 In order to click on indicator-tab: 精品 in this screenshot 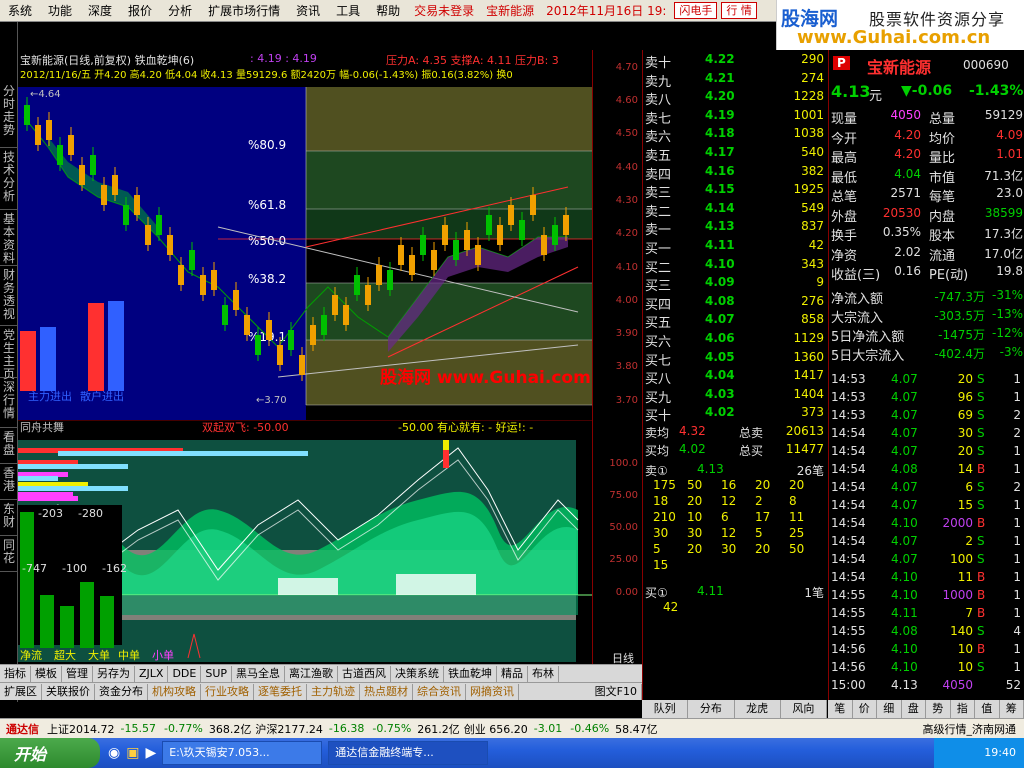, I will do `click(513, 673)`.